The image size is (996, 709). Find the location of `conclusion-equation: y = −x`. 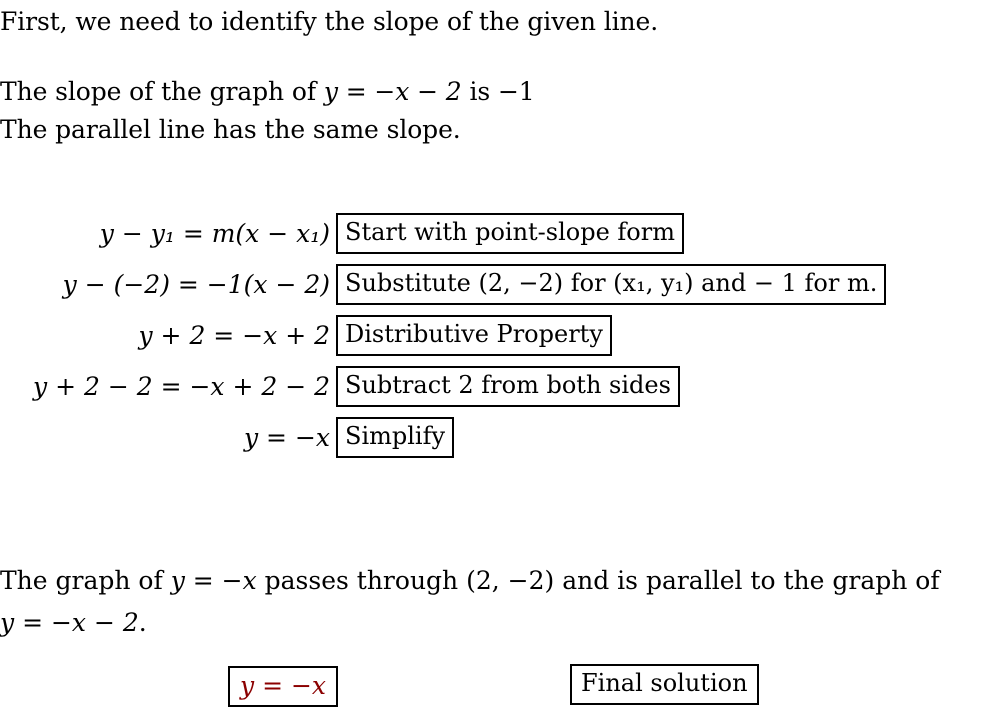

conclusion-equation: y = −x is located at coordinates (213, 580).